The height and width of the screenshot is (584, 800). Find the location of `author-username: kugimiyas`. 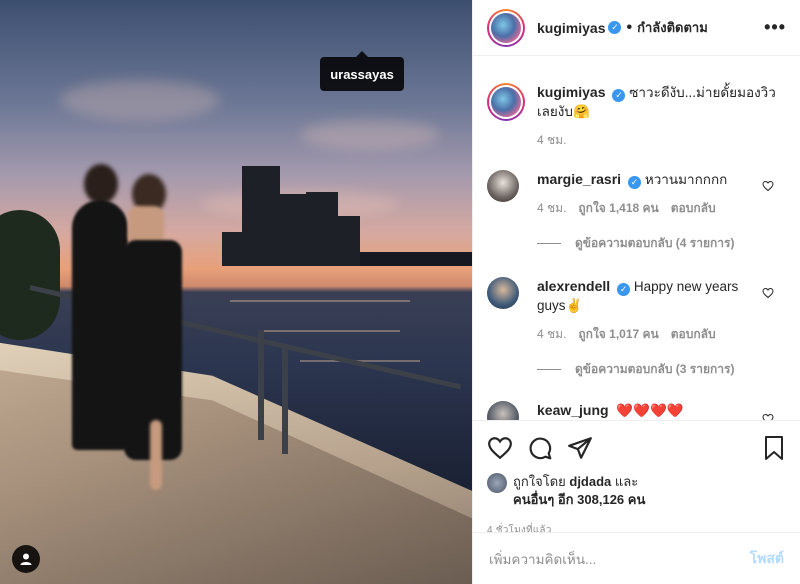

author-username: kugimiyas is located at coordinates (571, 28).